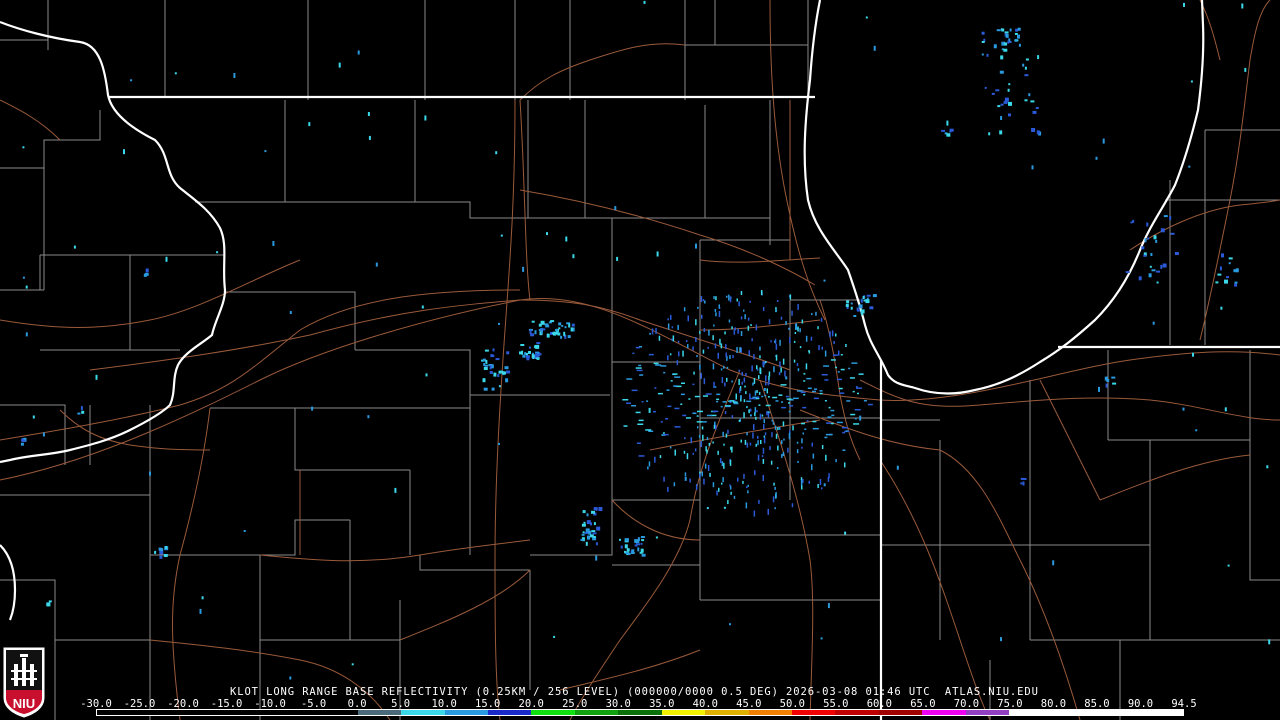  What do you see at coordinates (24, 682) in the screenshot?
I see `niu-logo: NIU` at bounding box center [24, 682].